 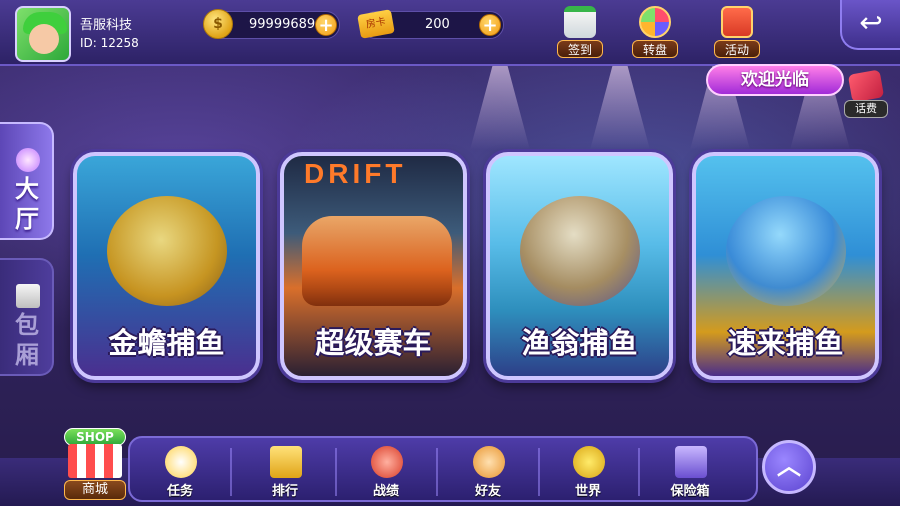 I want to click on game-card-quick-fishing: 速来捕鱼, so click(x=785, y=266).